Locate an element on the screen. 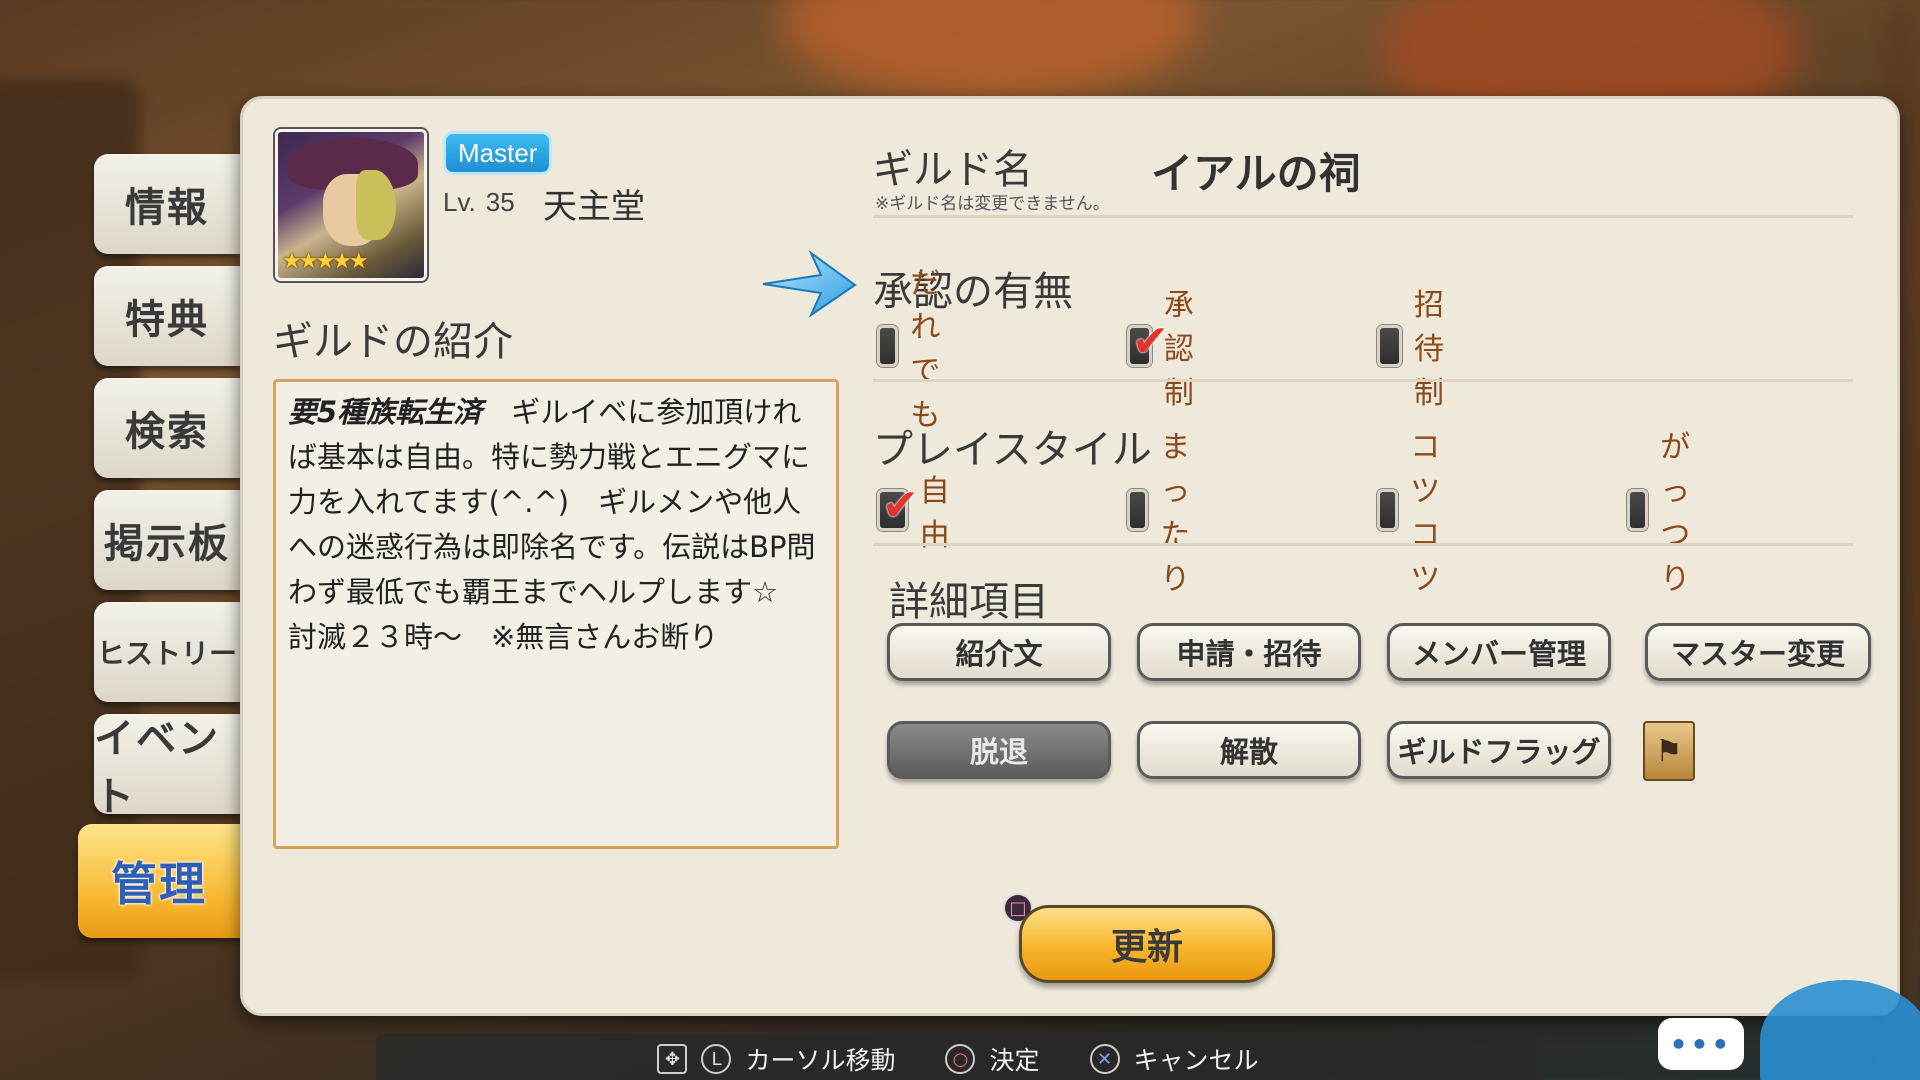  playstyle-free-checkbox: ✔ 自由 is located at coordinates (919, 513).